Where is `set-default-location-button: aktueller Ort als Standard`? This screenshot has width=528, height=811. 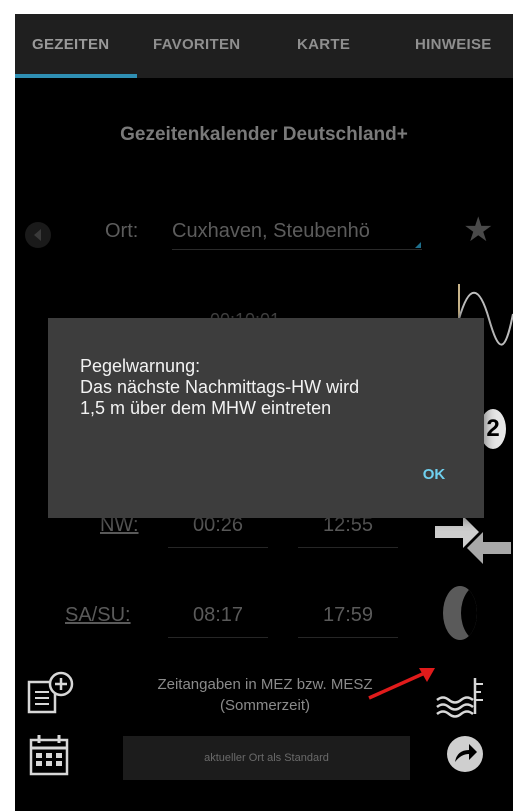
set-default-location-button: aktueller Ort als Standard is located at coordinates (266, 758).